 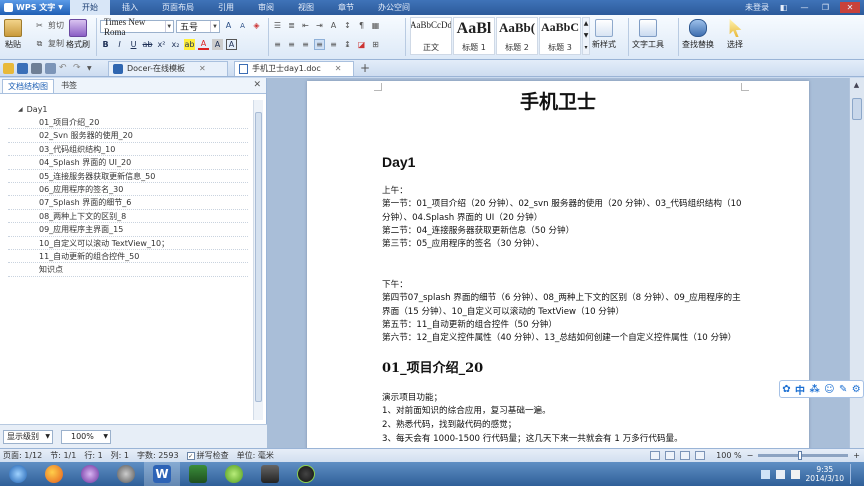 I want to click on style-heading-2: AaBb( 标题 2, so click(x=517, y=36).